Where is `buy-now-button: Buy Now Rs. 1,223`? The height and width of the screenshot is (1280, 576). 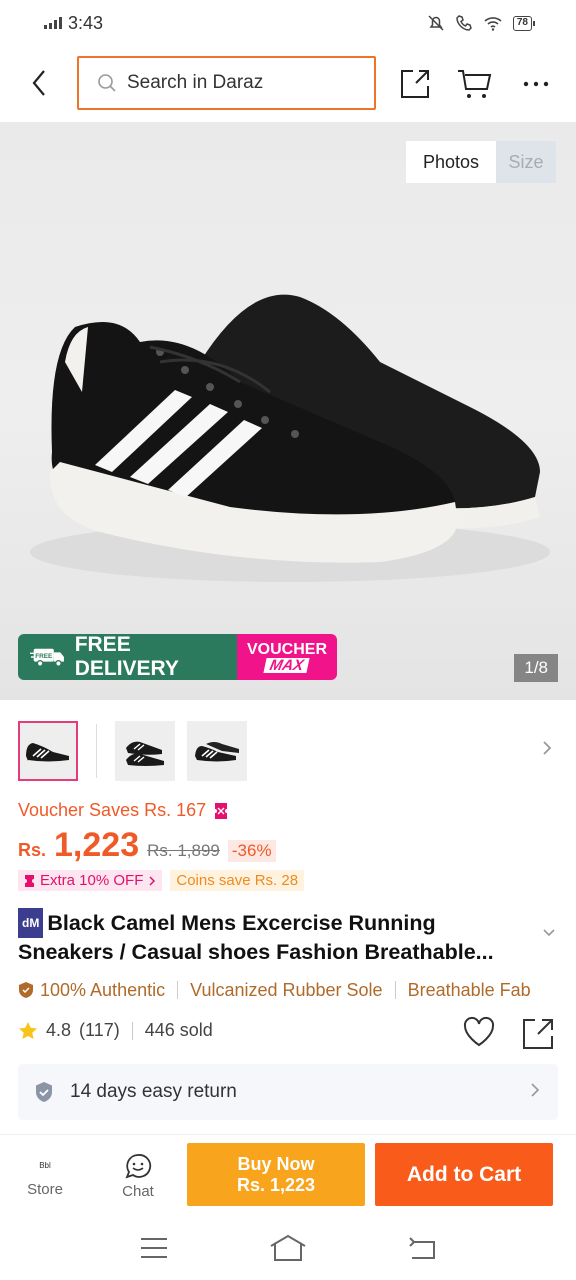
buy-now-button: Buy Now Rs. 1,223 is located at coordinates (276, 1174).